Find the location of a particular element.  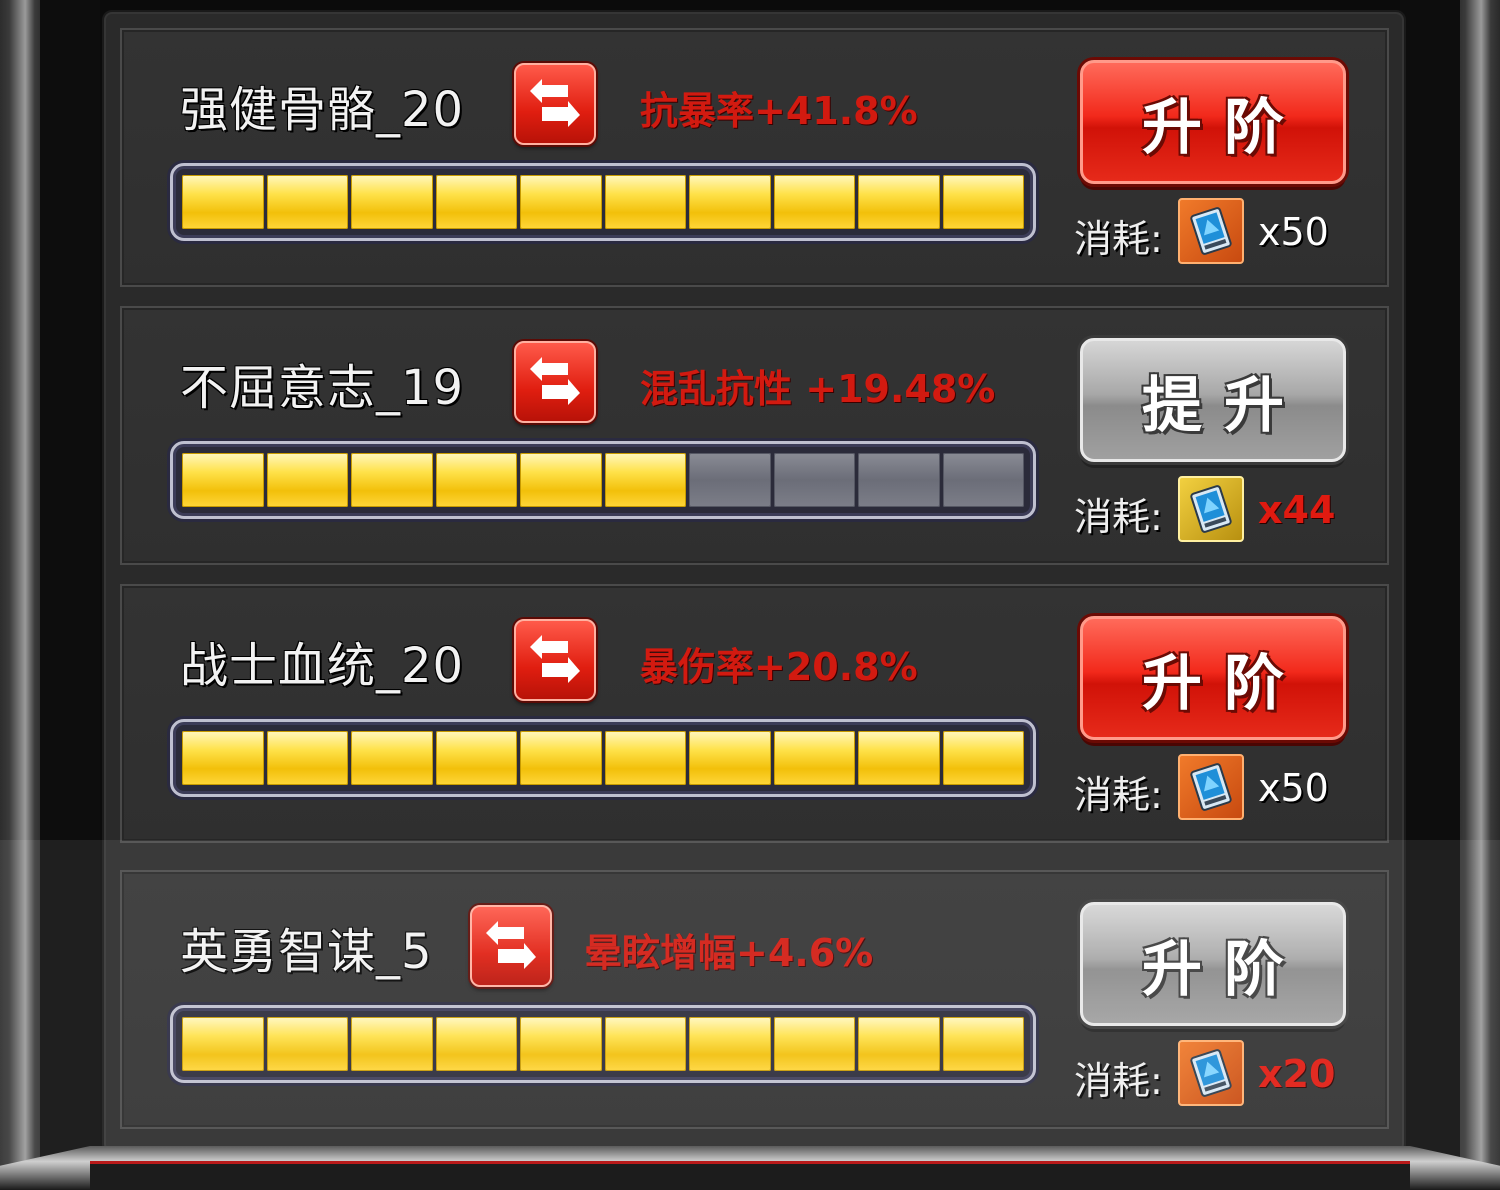

improve-button: 提升 is located at coordinates (1213, 400).